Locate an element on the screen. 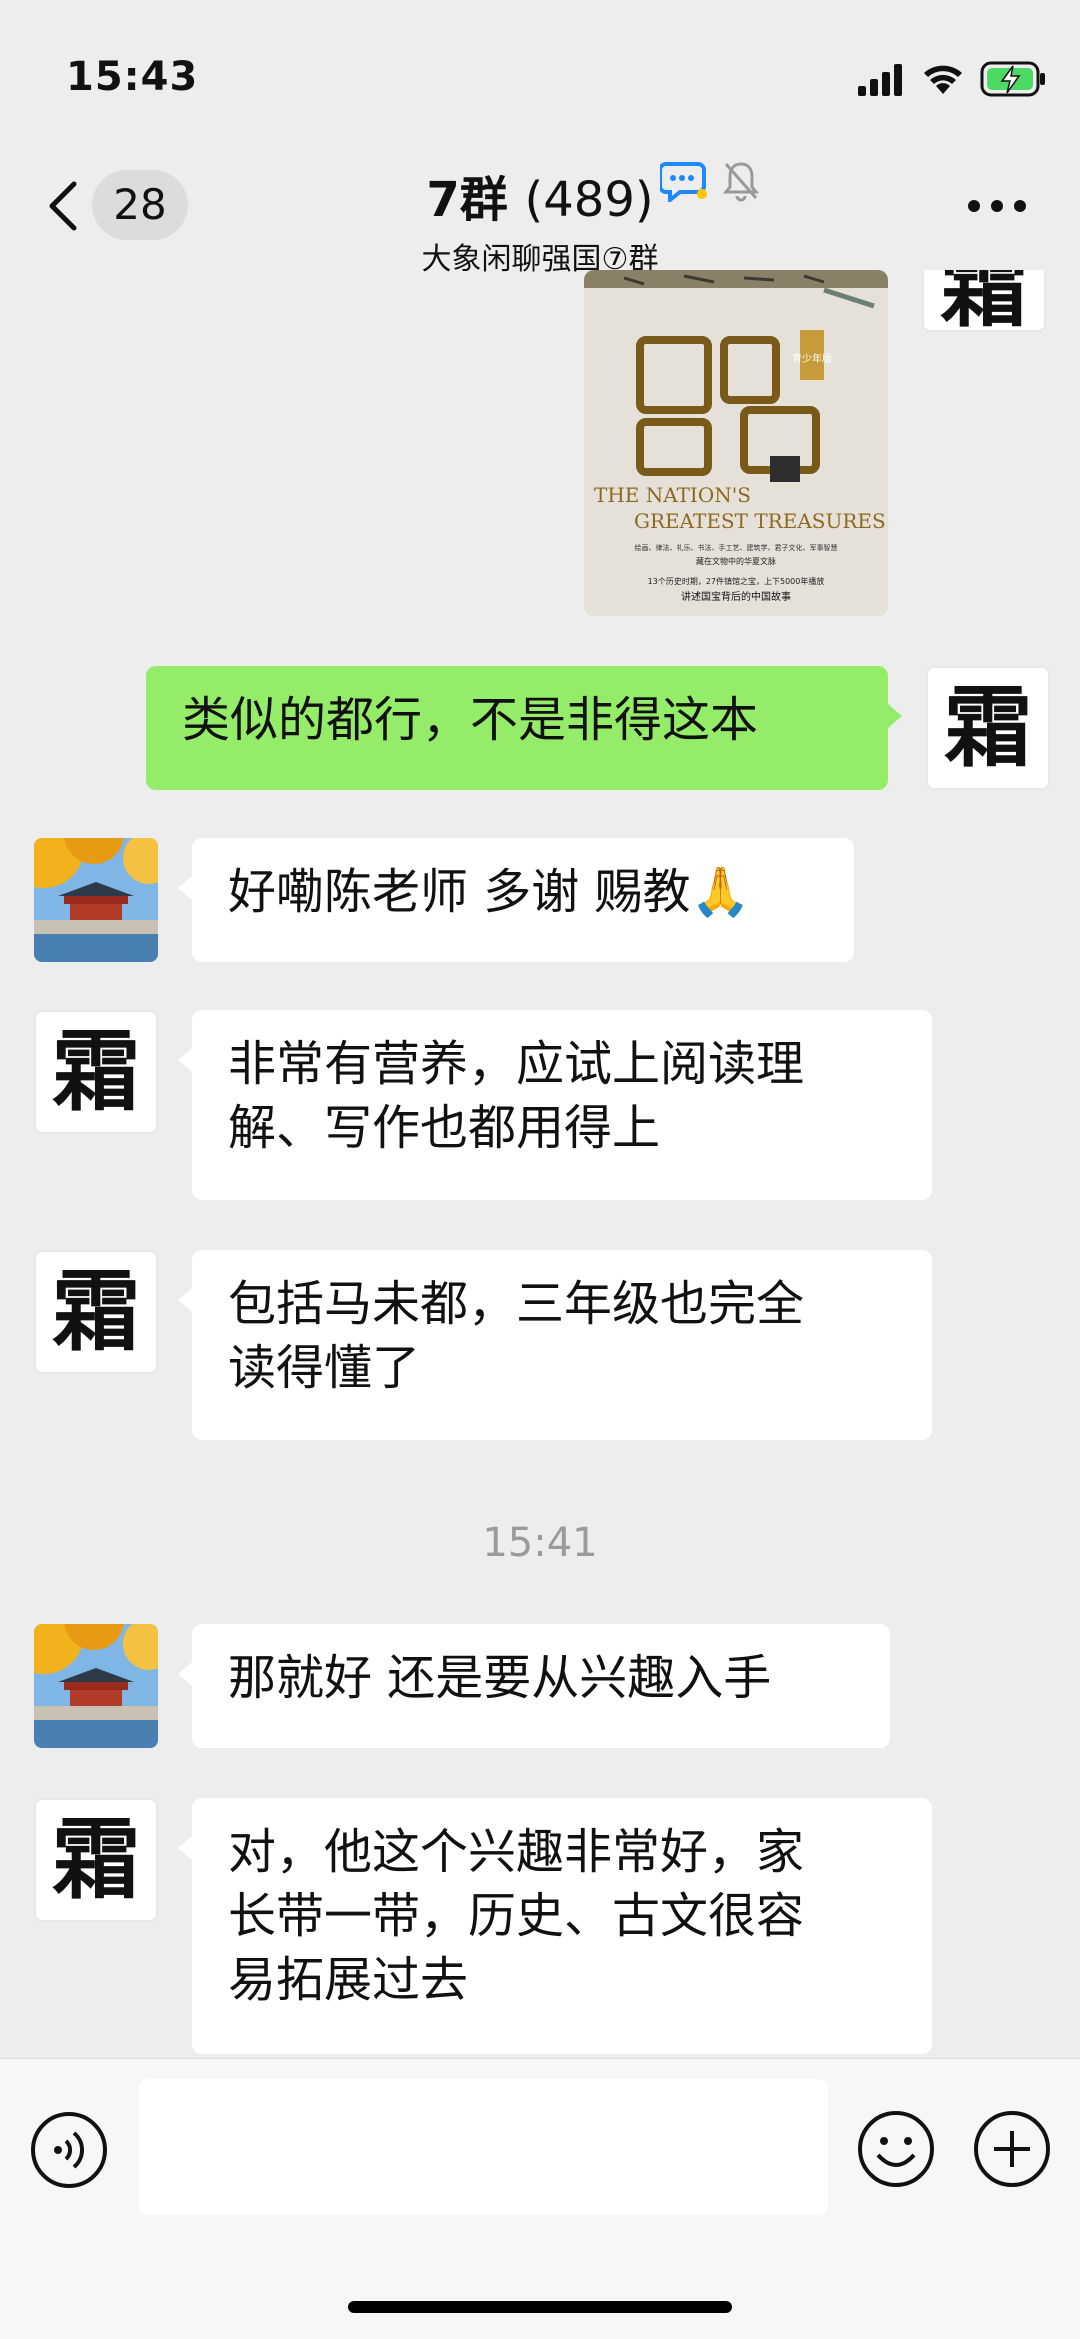 The height and width of the screenshot is (2339, 1080). book-blurb-2: 藏在文物中的华夏文脉 is located at coordinates (736, 561).